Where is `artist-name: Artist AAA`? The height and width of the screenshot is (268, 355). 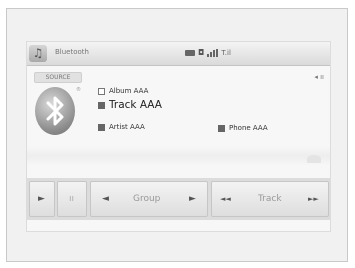
artist-name: Artist AAA is located at coordinates (127, 127).